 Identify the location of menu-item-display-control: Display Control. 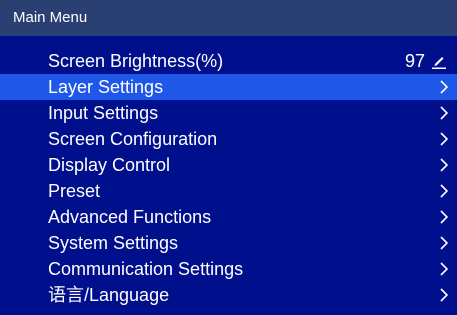
(228, 165).